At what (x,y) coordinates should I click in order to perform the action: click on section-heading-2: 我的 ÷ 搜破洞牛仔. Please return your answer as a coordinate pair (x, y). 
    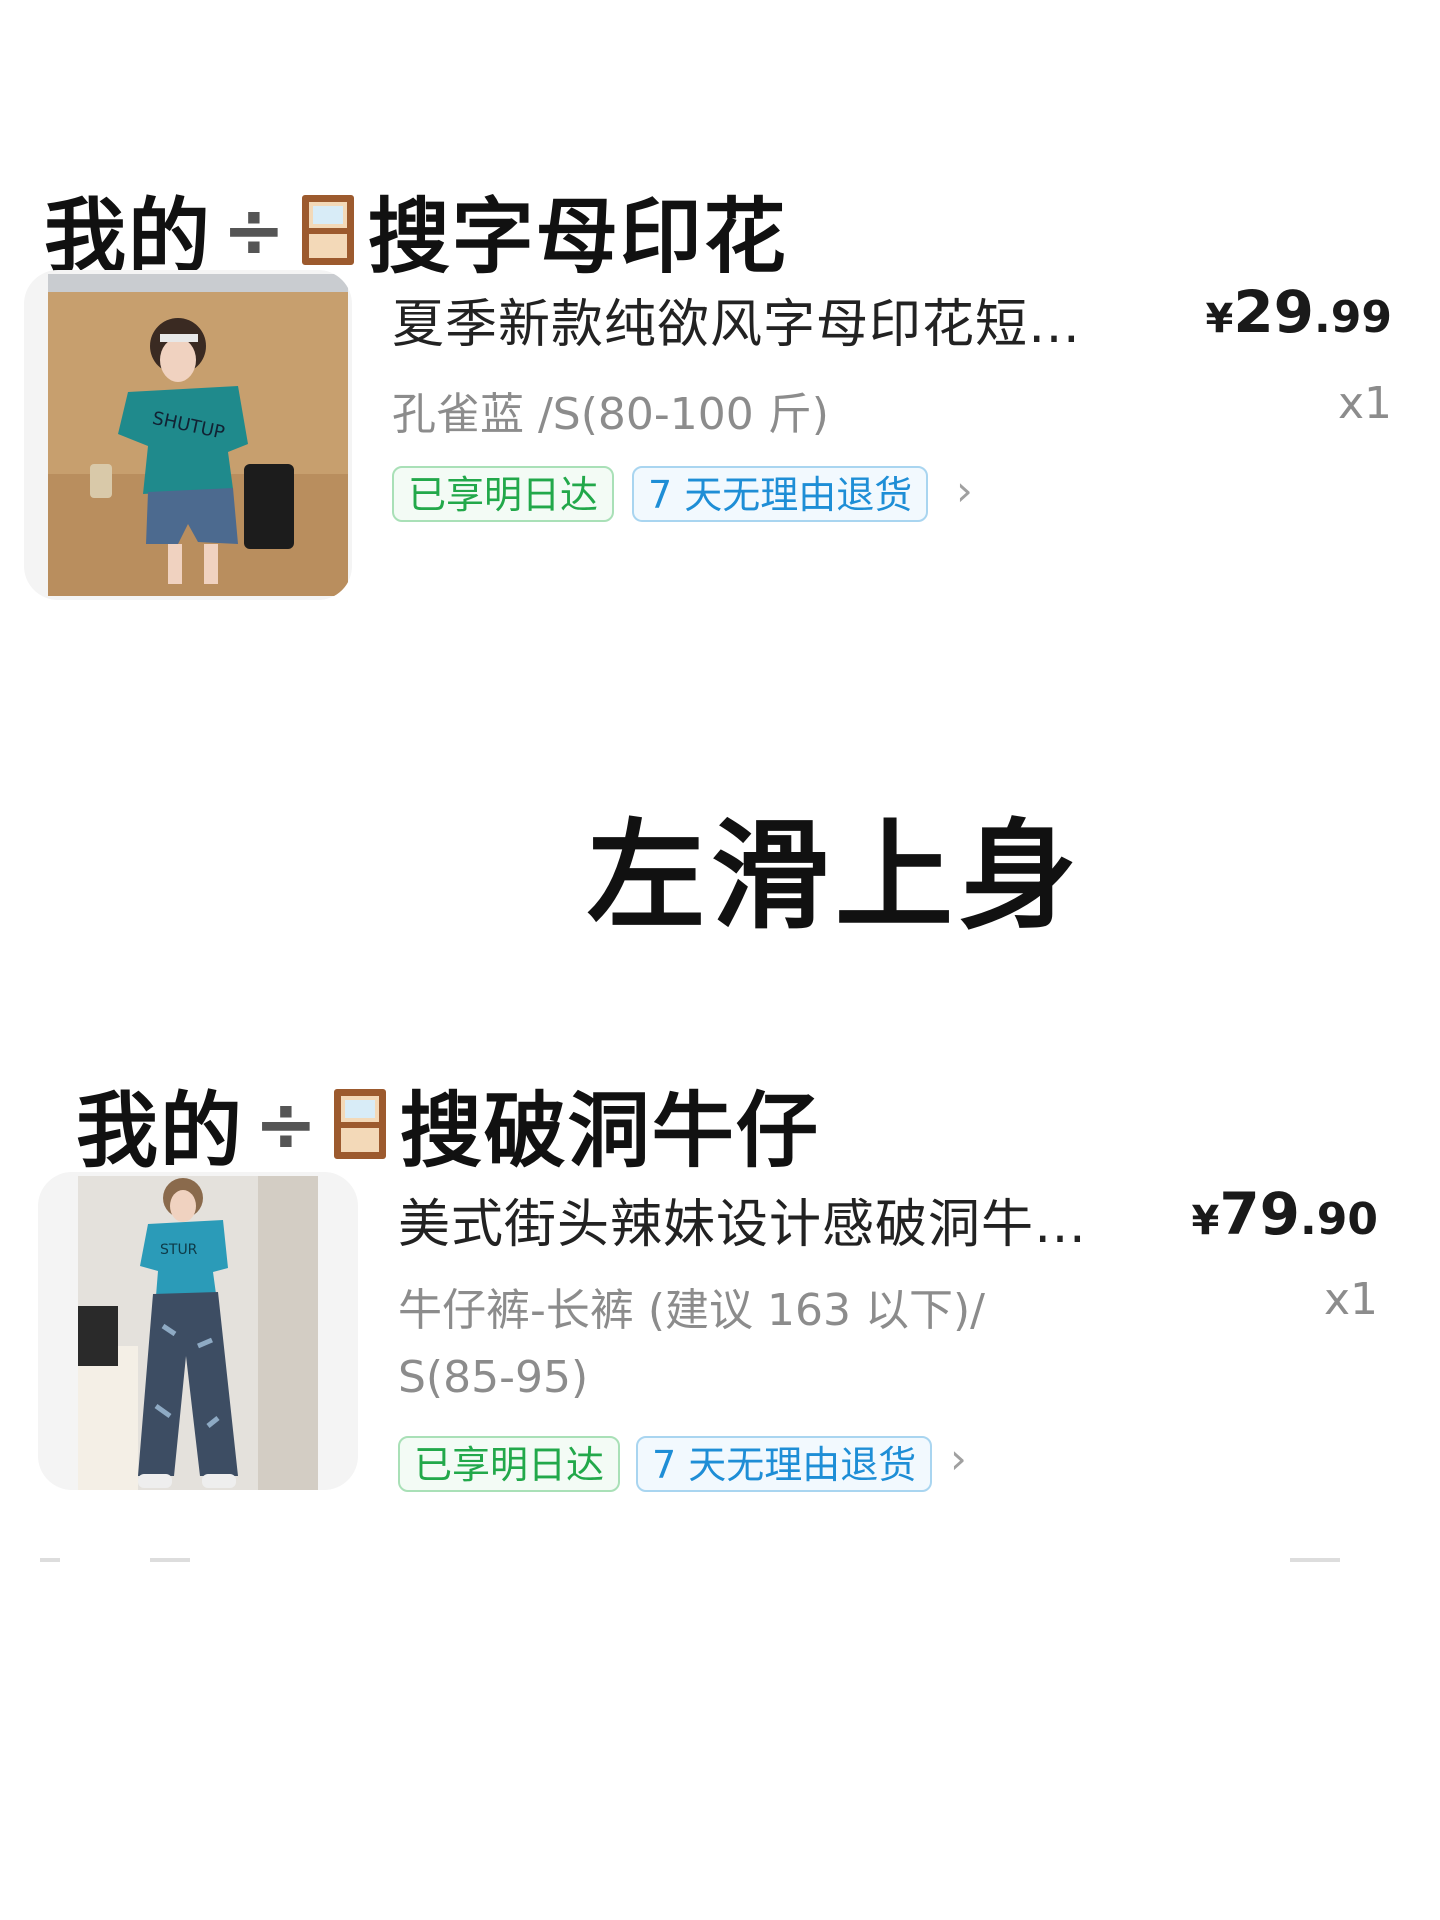
    Looking at the image, I should click on (448, 1123).